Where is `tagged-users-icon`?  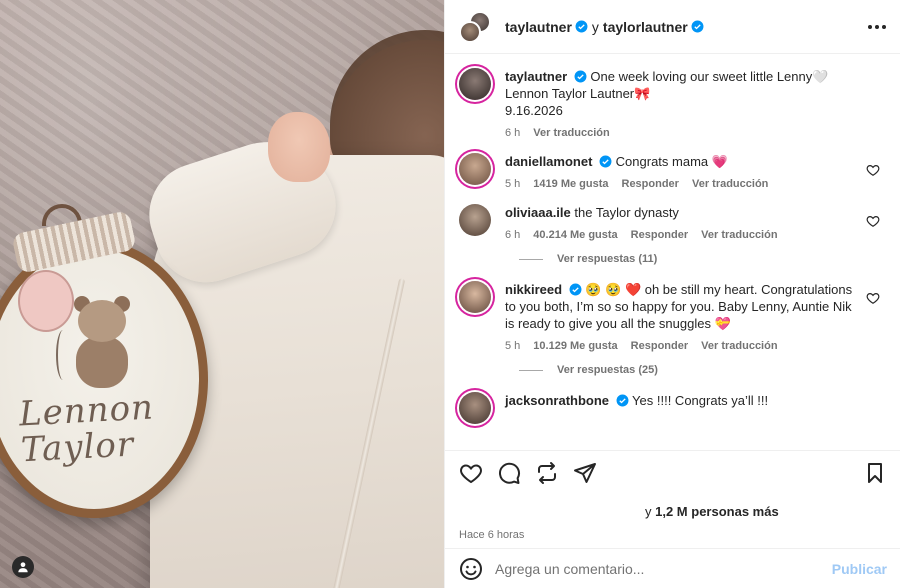
tagged-users-icon is located at coordinates (23, 567).